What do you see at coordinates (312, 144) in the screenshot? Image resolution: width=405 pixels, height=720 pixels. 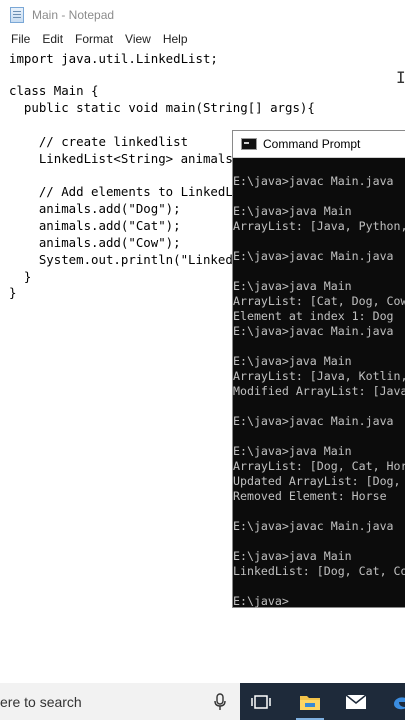 I see `cmd-title: Command Prompt` at bounding box center [312, 144].